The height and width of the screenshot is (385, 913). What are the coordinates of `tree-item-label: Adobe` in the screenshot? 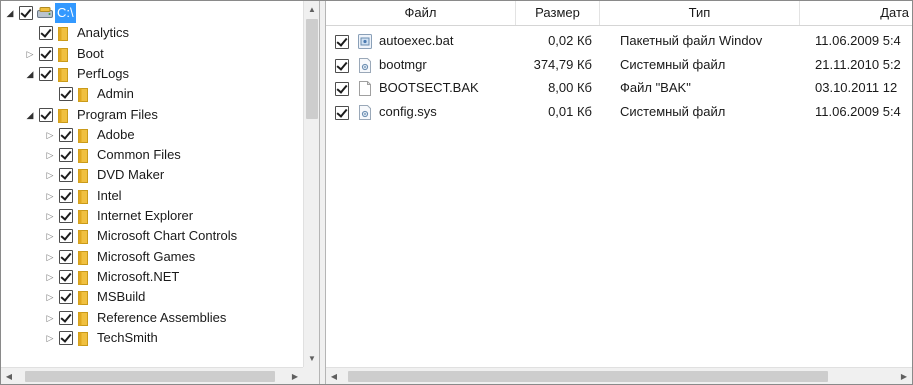 It's located at (116, 135).